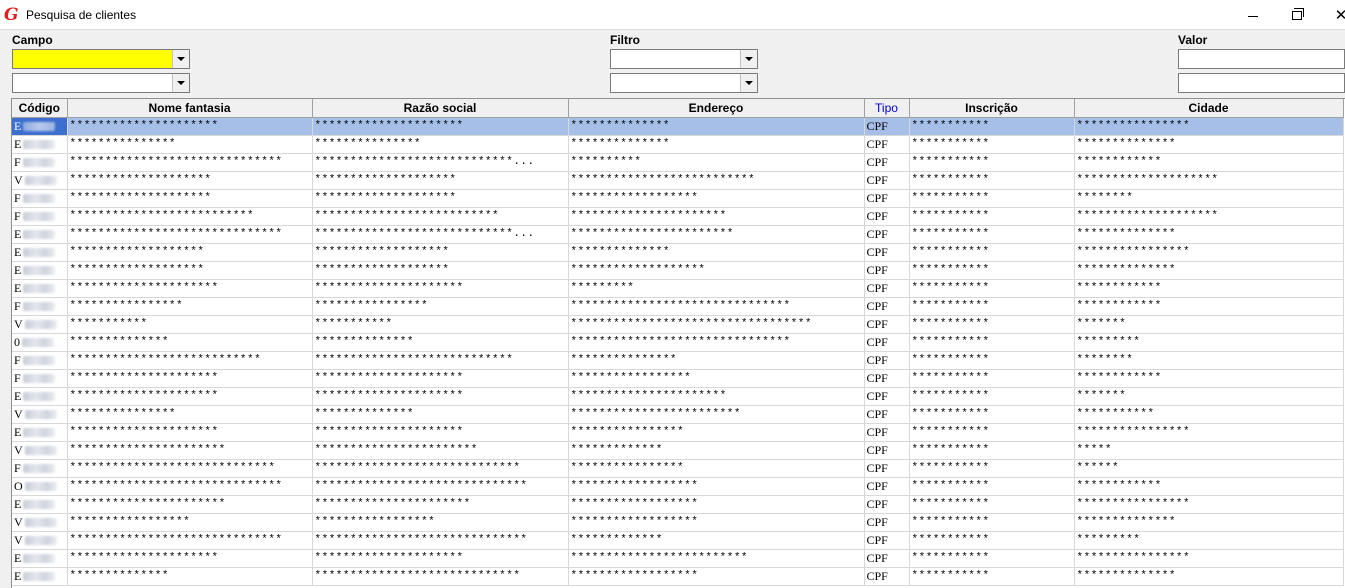 Image resolution: width=1345 pixels, height=588 pixels. What do you see at coordinates (716, 576) in the screenshot?
I see `cell-endereco: ******************` at bounding box center [716, 576].